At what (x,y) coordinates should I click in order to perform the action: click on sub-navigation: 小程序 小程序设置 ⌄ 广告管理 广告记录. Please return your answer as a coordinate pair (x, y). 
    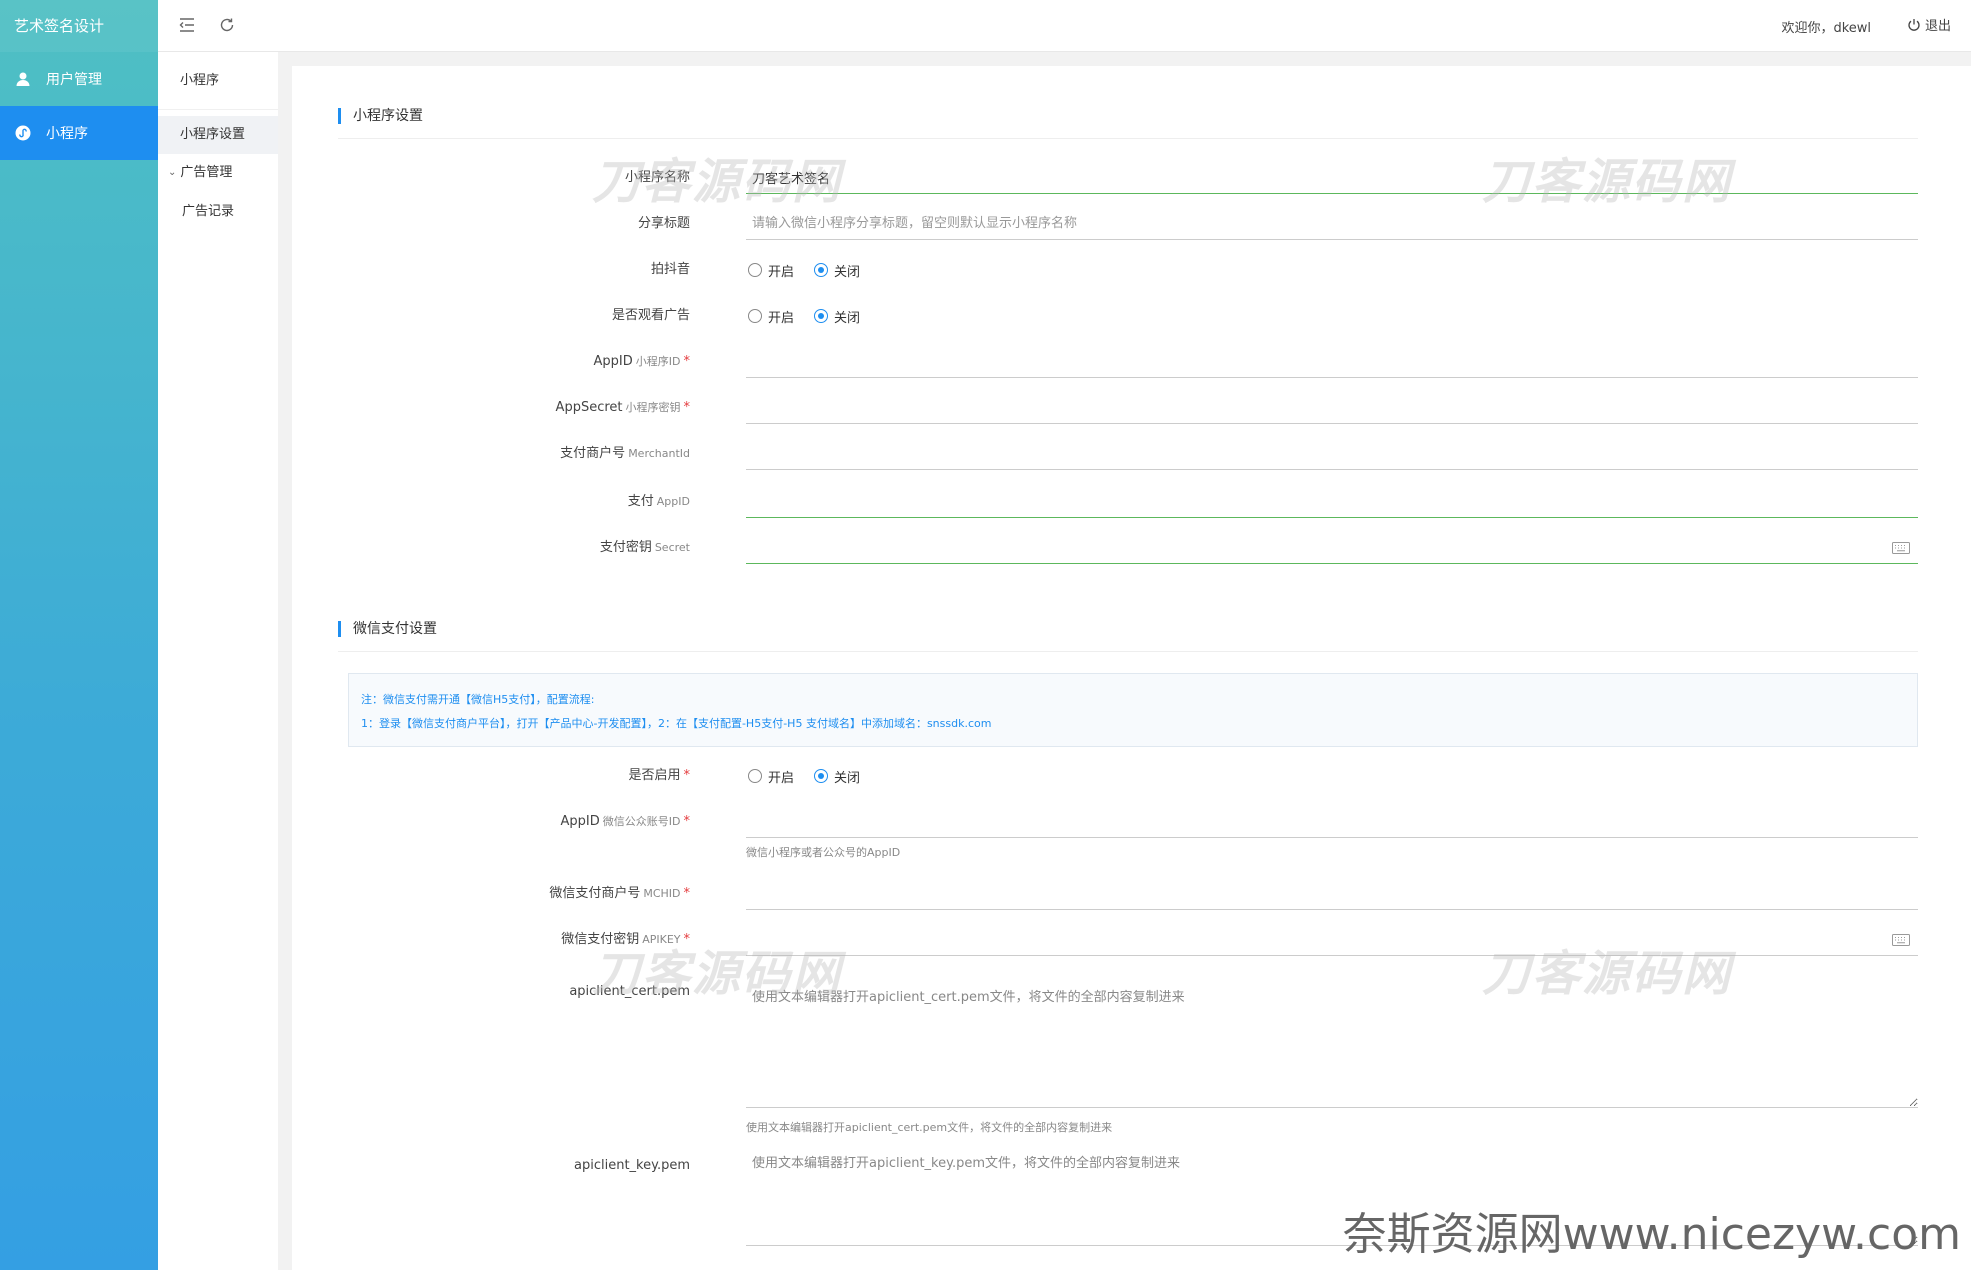
    Looking at the image, I should click on (218, 661).